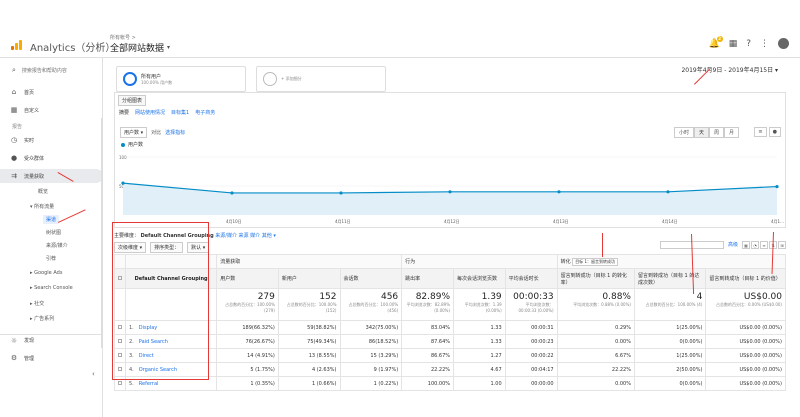 This screenshot has height=417, width=800. What do you see at coordinates (51, 258) in the screenshot?
I see `sidebar-sub-referrals: 引荐` at bounding box center [51, 258].